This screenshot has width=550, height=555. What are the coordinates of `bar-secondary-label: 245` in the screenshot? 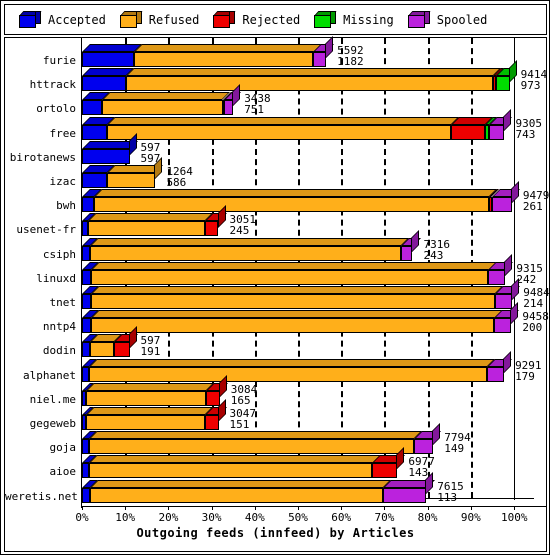 It's located at (239, 231).